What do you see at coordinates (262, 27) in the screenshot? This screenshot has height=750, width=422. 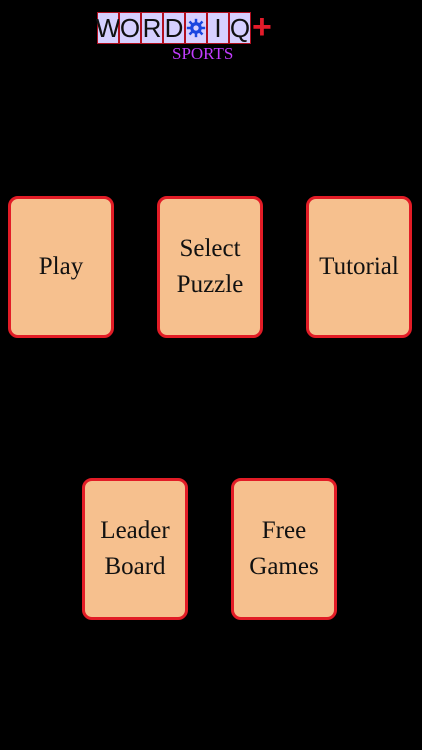 I see `logo-plus: +` at bounding box center [262, 27].